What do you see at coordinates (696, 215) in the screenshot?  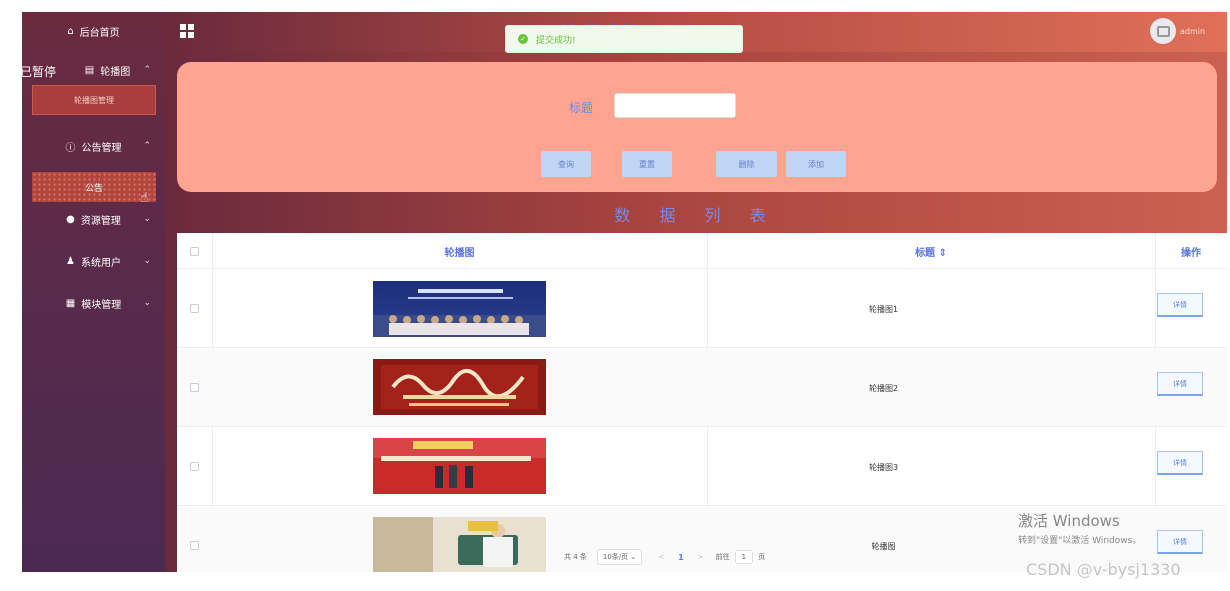 I see `list-title: 数 据 列 表` at bounding box center [696, 215].